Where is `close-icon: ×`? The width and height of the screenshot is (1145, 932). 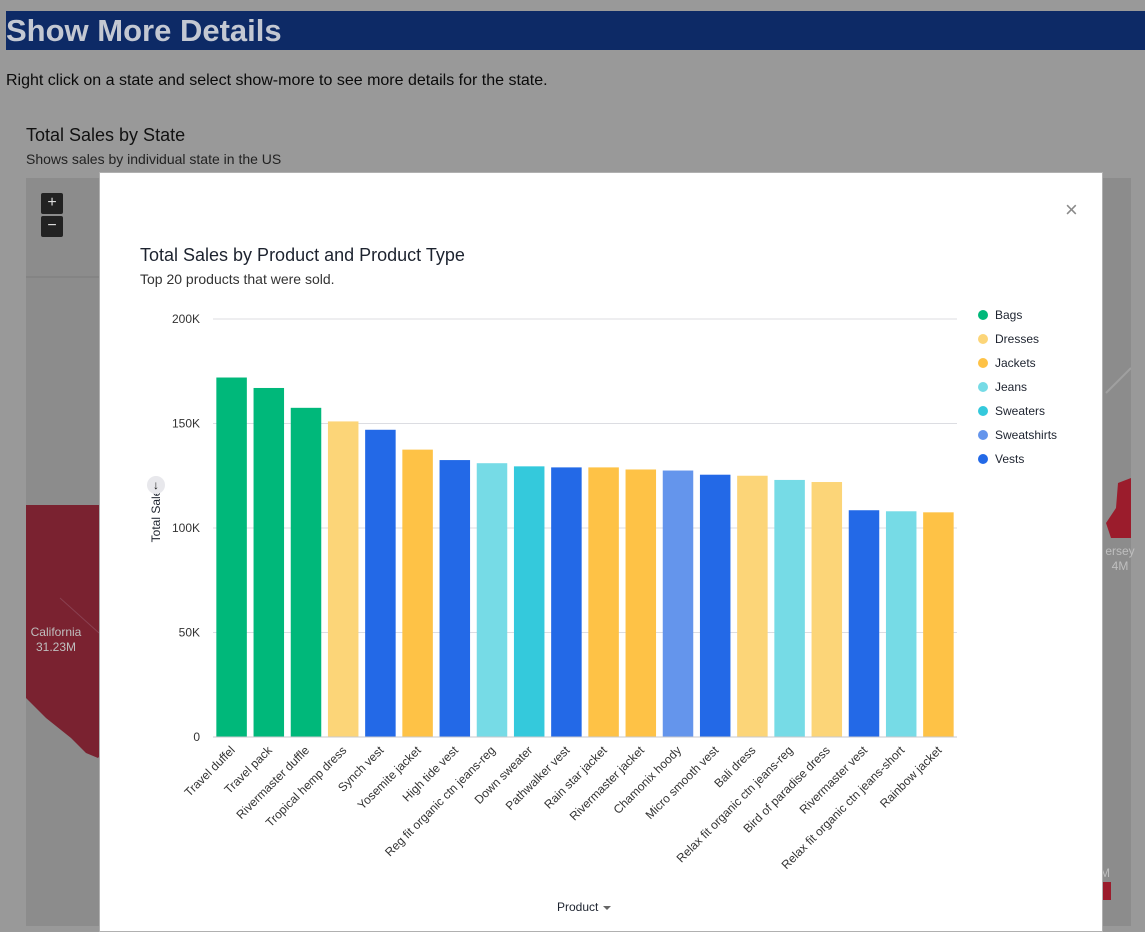
close-icon: × is located at coordinates (1071, 210).